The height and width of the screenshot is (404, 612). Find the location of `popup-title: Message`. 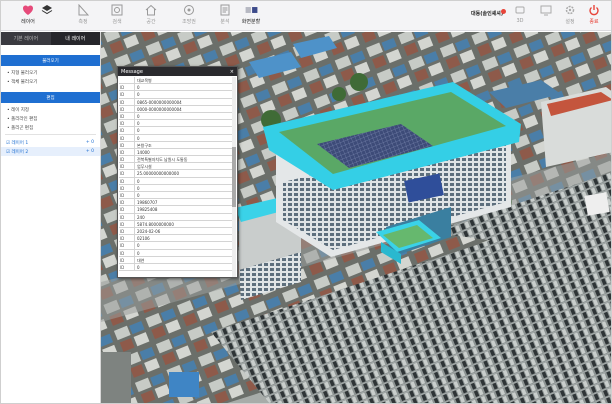

popup-title: Message is located at coordinates (132, 71).